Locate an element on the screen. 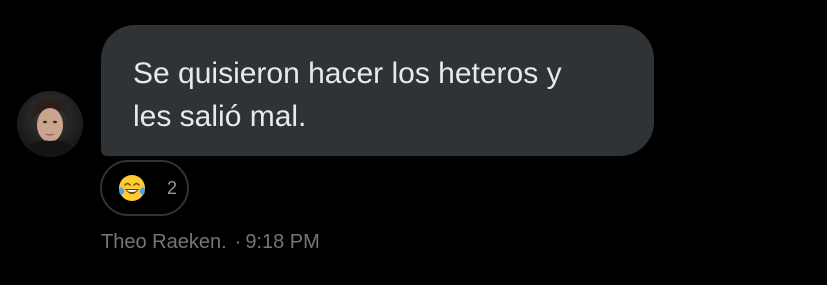 This screenshot has height=285, width=827. avatar-photo is located at coordinates (50, 124).